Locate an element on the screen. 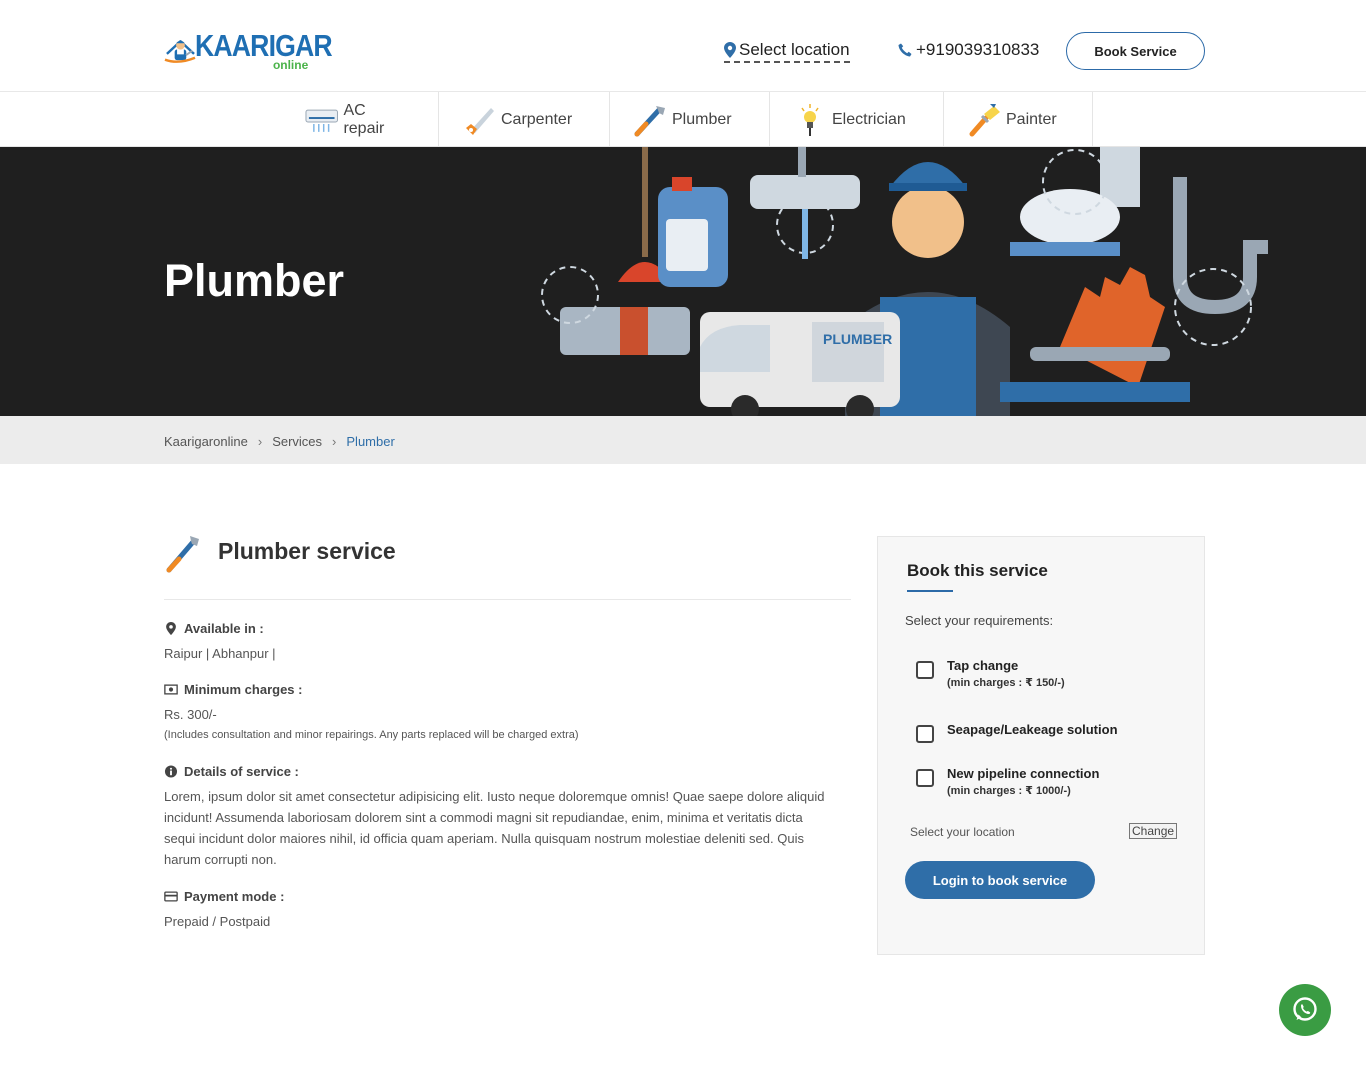 This screenshot has height=1091, width=1366. requirement-seepage-solution: Seapage/Leakeage solution is located at coordinates (1017, 732).